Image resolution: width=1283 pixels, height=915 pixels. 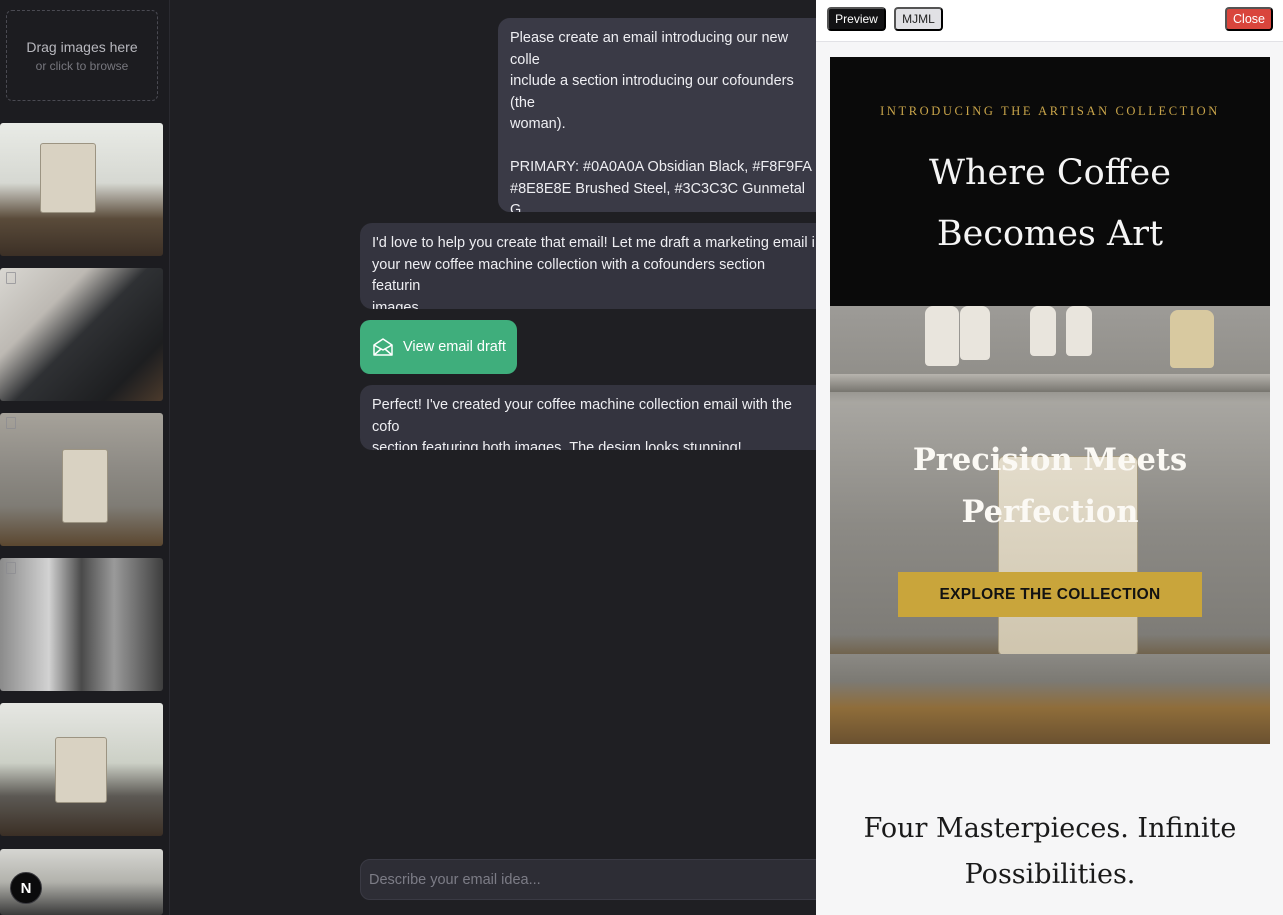 I want to click on email-hero-title: Where Coffee Becomes Art, so click(x=1050, y=203).